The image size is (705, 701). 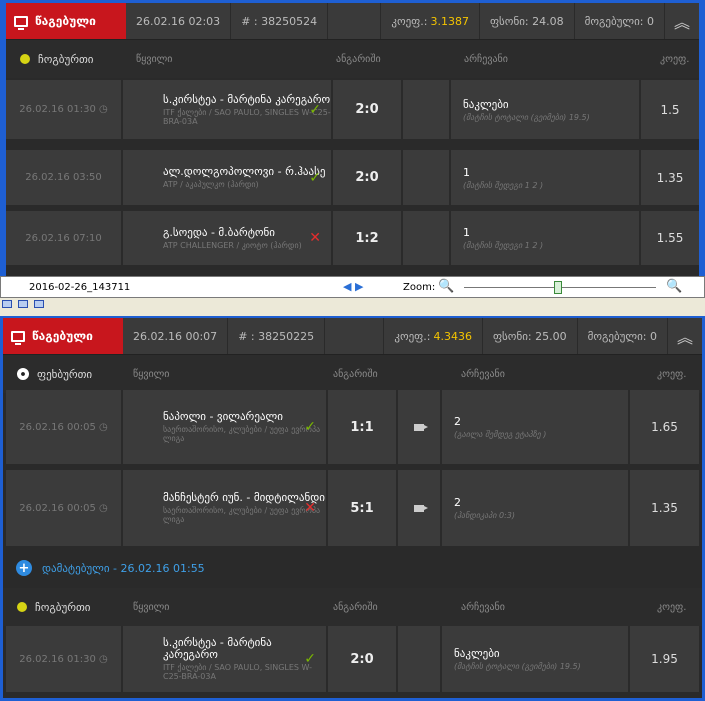 What do you see at coordinates (352, 374) in the screenshot?
I see `column-header: ფეხბურთი წყვილი ანგარიში არჩევანი კოეფ.` at bounding box center [352, 374].